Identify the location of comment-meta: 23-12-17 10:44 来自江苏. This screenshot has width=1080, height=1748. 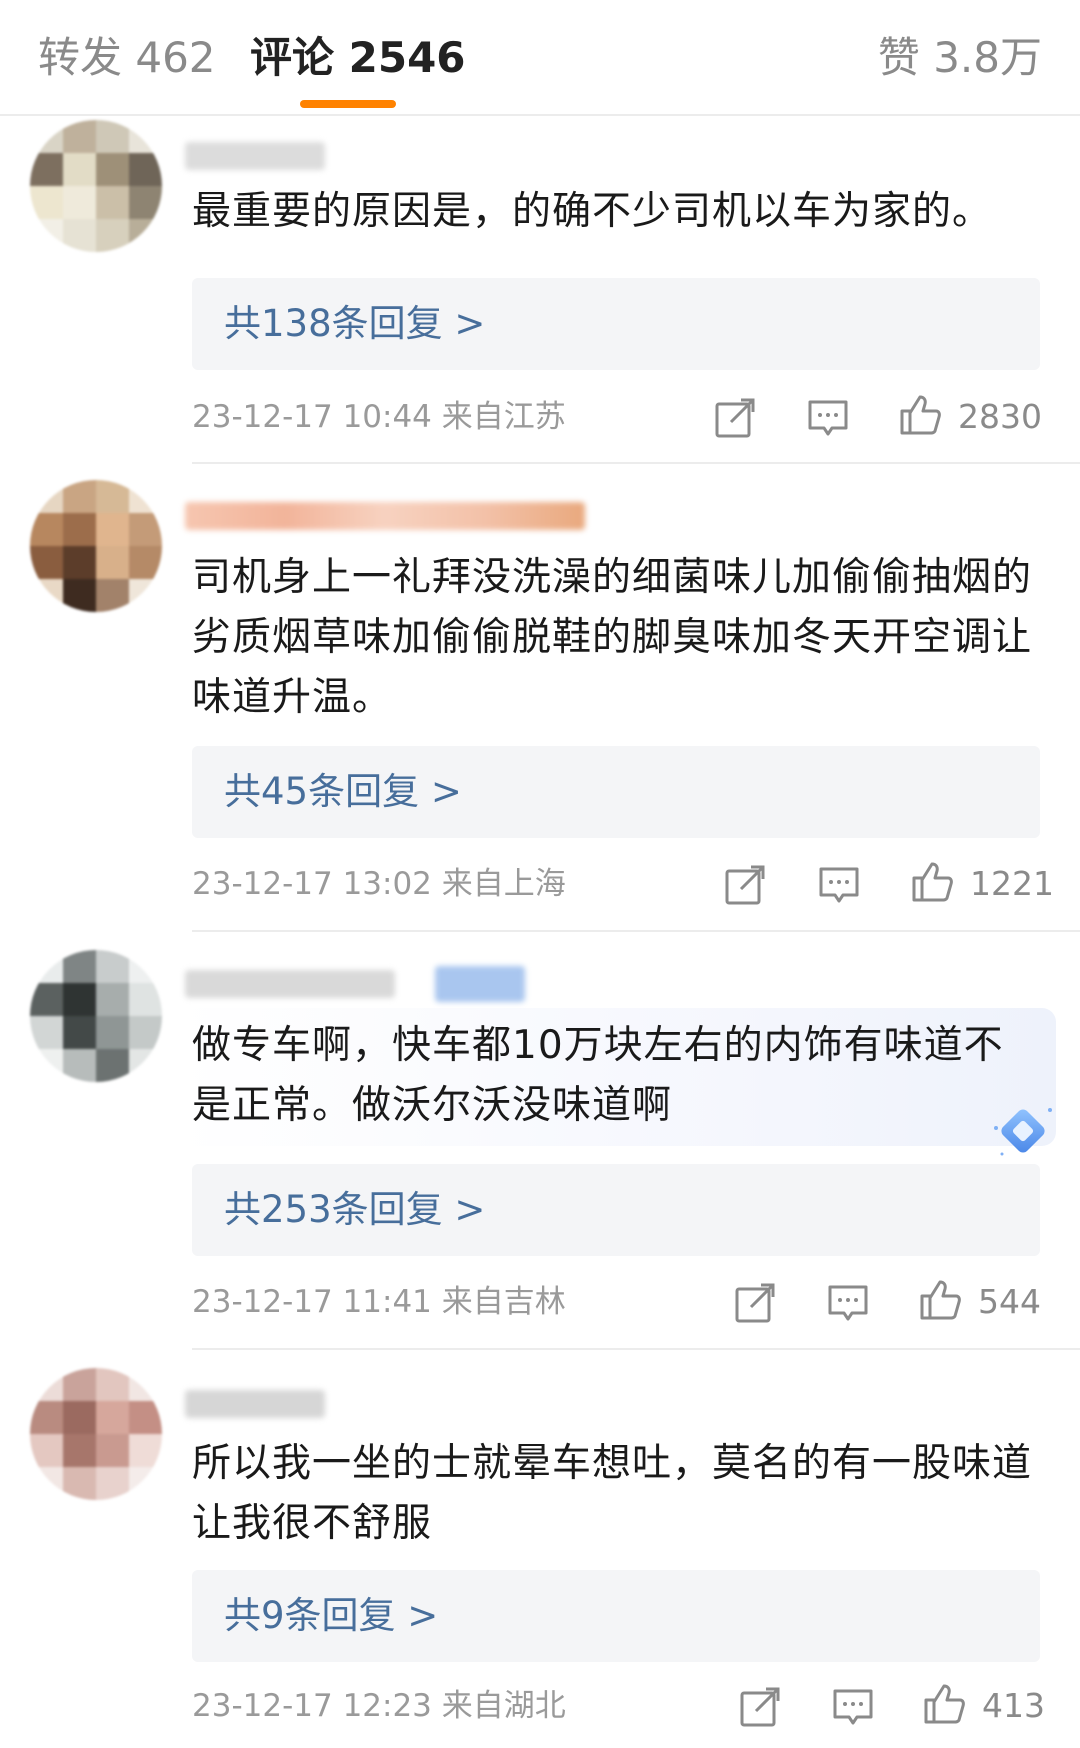
(379, 417).